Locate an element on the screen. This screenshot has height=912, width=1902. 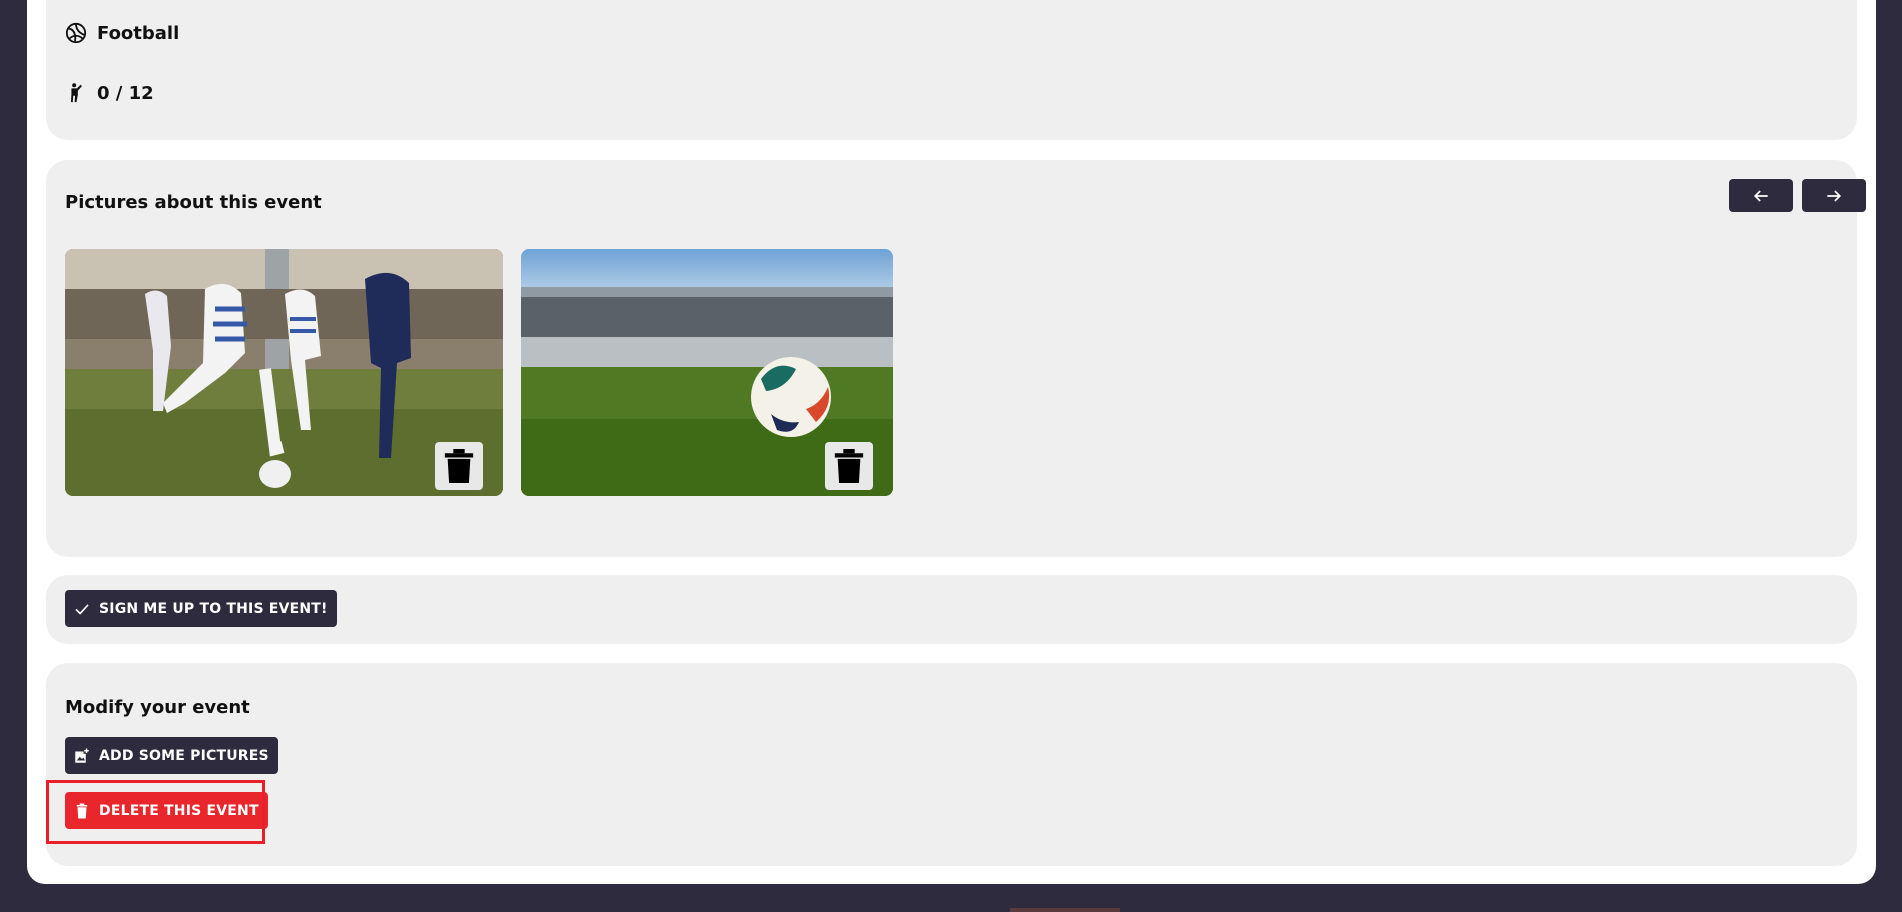
sport-label: Football is located at coordinates (138, 33).